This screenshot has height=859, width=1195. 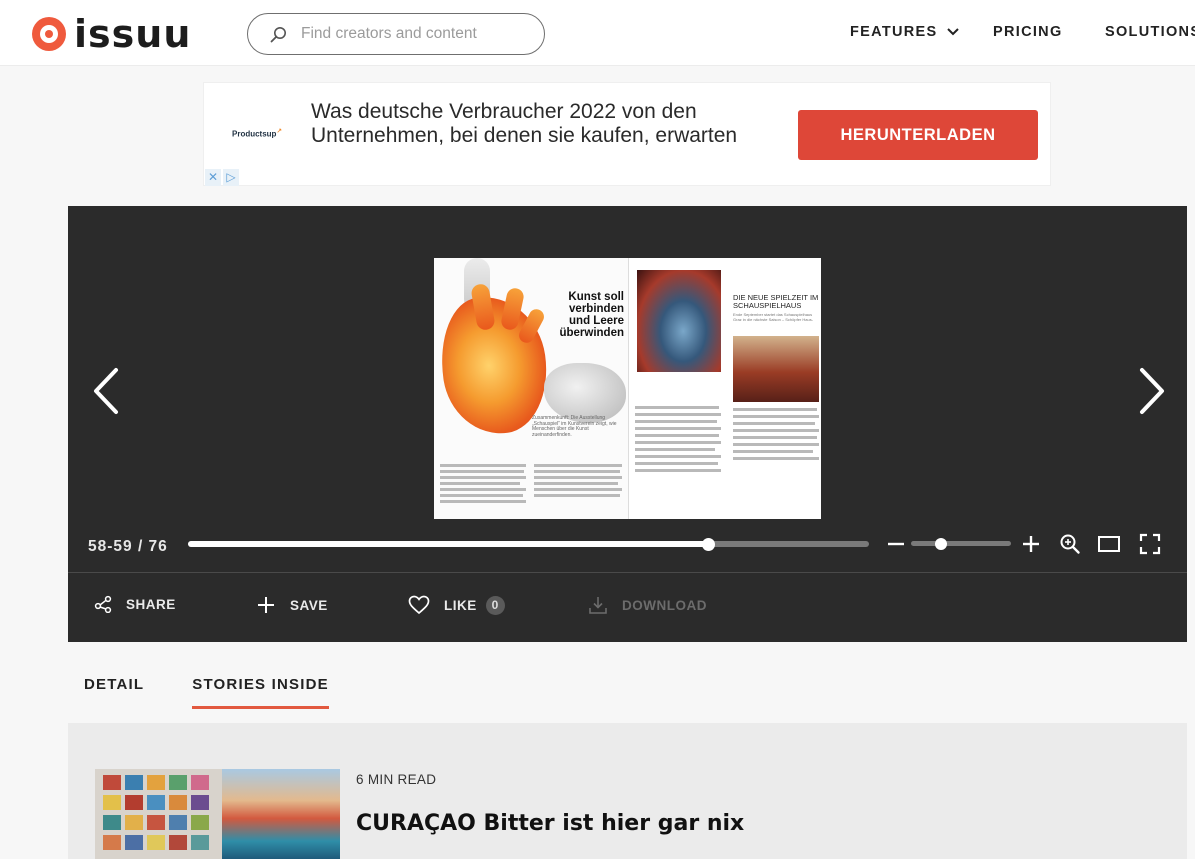 What do you see at coordinates (1109, 544) in the screenshot?
I see `single-page-view-icon` at bounding box center [1109, 544].